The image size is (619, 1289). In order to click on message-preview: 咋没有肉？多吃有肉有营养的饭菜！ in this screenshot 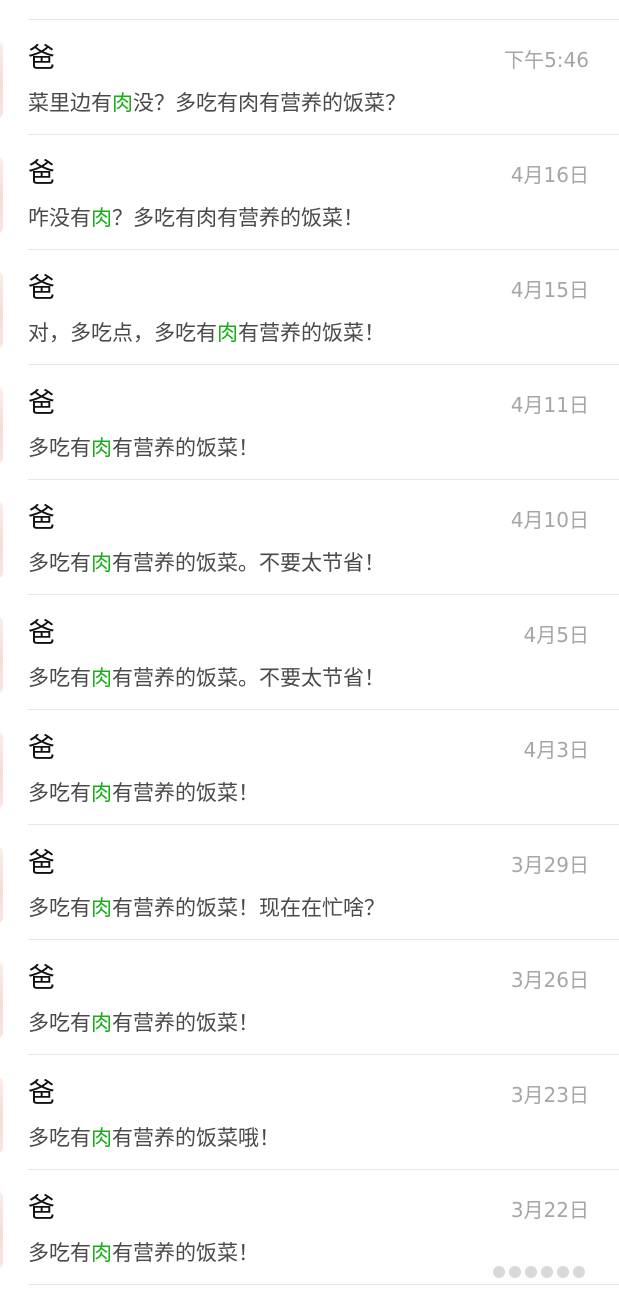, I will do `click(196, 218)`.